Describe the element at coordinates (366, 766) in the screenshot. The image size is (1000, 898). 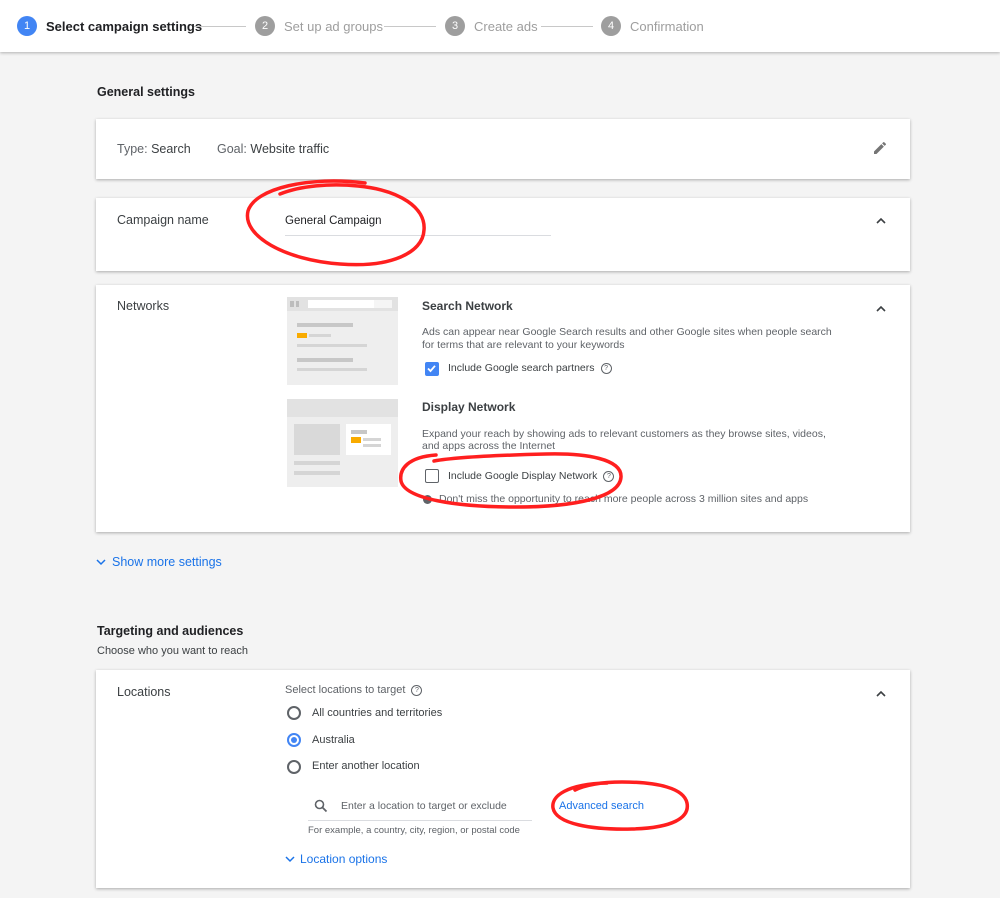
I see `option-enter-another-location: Enter another location` at that location.